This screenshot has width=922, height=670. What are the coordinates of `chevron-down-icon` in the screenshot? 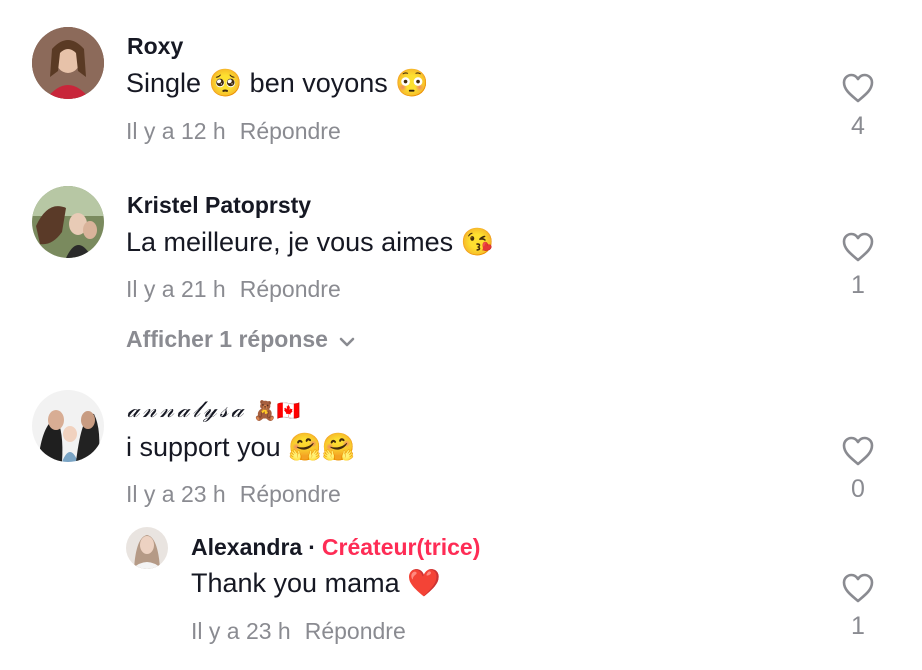 It's located at (347, 340).